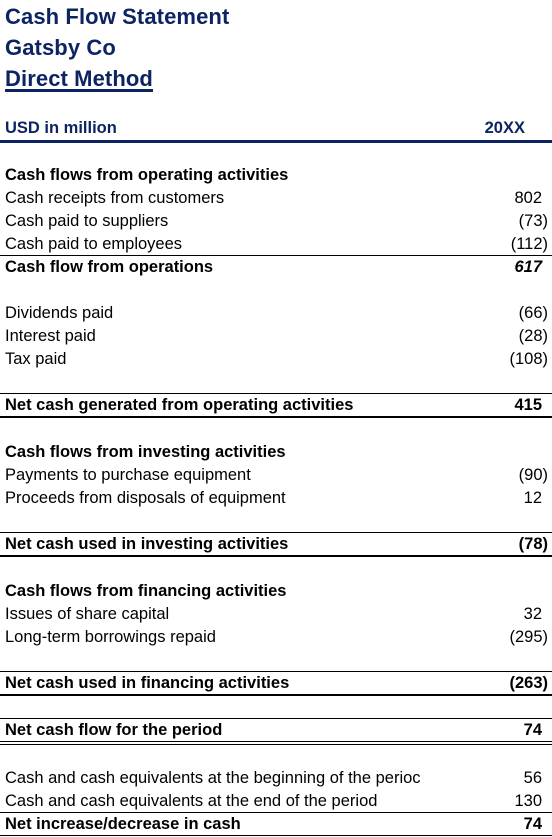  What do you see at coordinates (36, 359) in the screenshot?
I see `row-label: Tax paid` at bounding box center [36, 359].